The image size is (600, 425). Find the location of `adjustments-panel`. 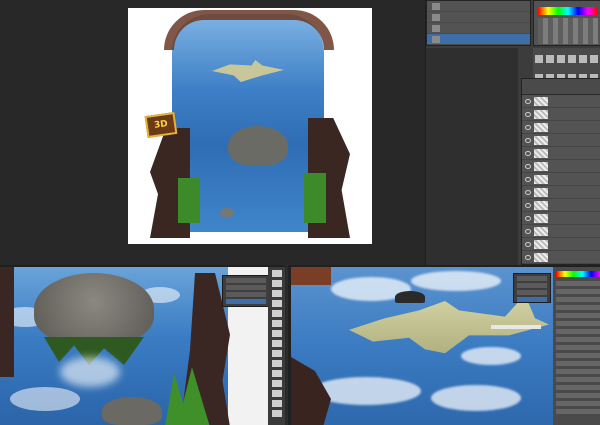

adjustments-panel is located at coordinates (566, 65).